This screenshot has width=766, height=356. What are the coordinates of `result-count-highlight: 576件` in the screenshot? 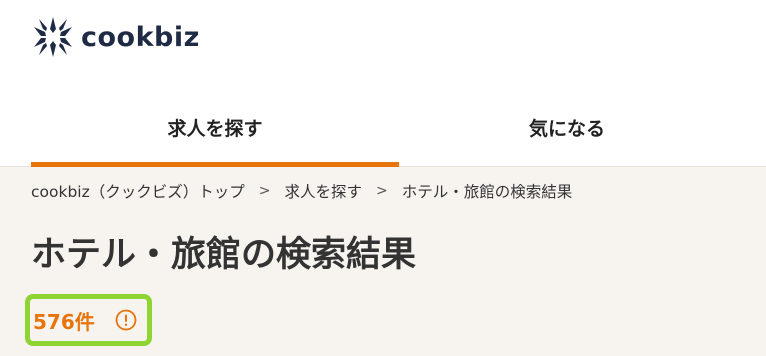 It's located at (88, 320).